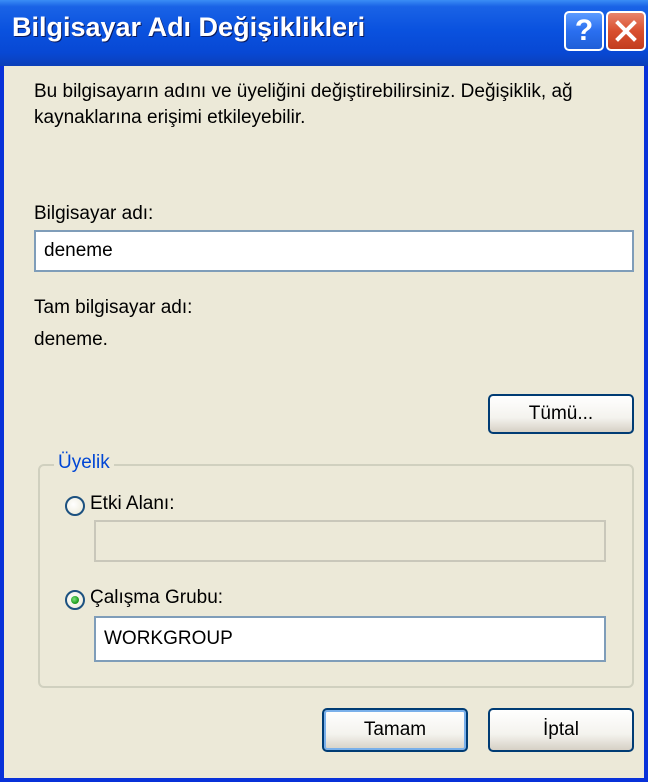  Describe the element at coordinates (84, 463) in the screenshot. I see `membership-legend: Üyelik` at that location.